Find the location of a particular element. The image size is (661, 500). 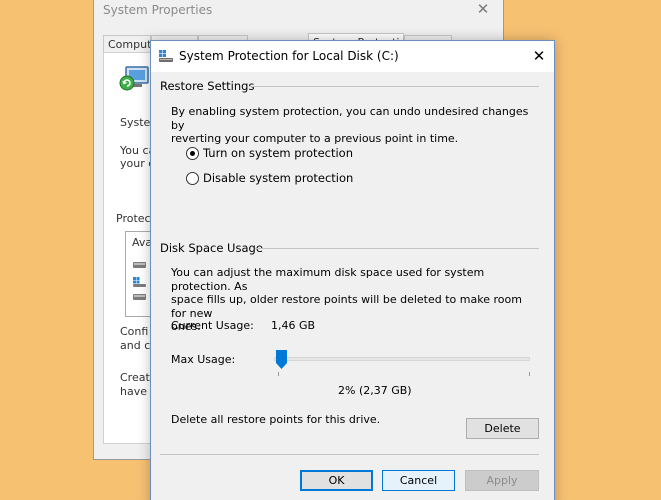

max-usage-value: 2% (2,37 GB) is located at coordinates (375, 390).